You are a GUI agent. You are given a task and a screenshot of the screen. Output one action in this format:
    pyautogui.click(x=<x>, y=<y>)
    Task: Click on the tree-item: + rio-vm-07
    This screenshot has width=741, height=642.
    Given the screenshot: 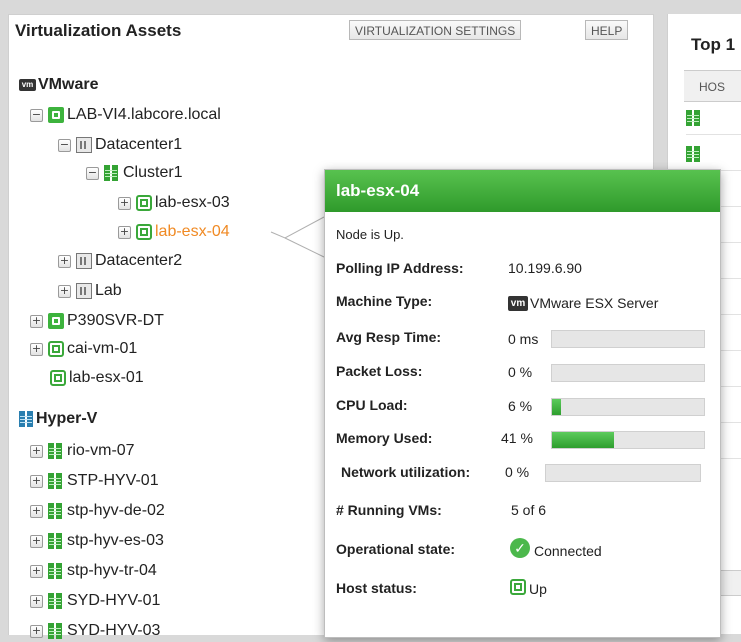 What is the action you would take?
    pyautogui.click(x=82, y=451)
    